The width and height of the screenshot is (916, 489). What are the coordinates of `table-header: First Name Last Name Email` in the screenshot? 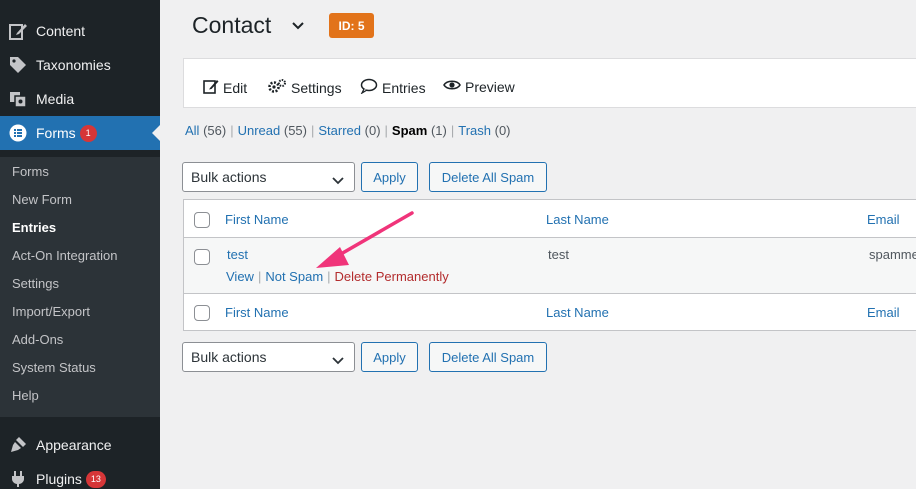 It's located at (550, 219).